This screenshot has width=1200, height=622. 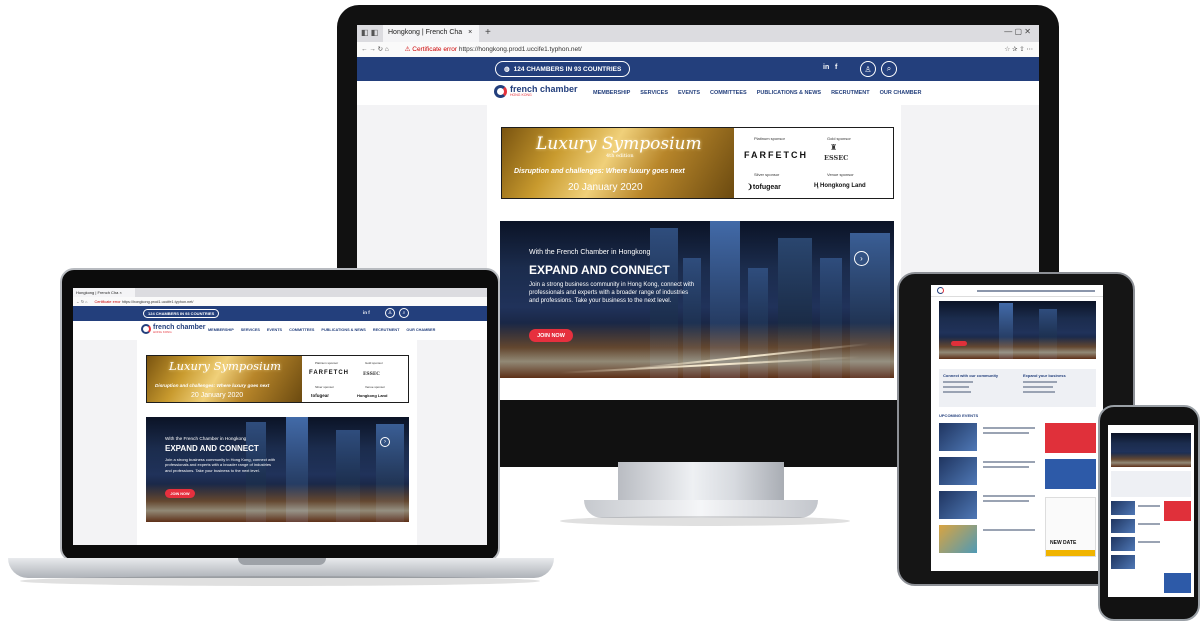 I want to click on laptop-logo-mark-icon, so click(x=146, y=329).